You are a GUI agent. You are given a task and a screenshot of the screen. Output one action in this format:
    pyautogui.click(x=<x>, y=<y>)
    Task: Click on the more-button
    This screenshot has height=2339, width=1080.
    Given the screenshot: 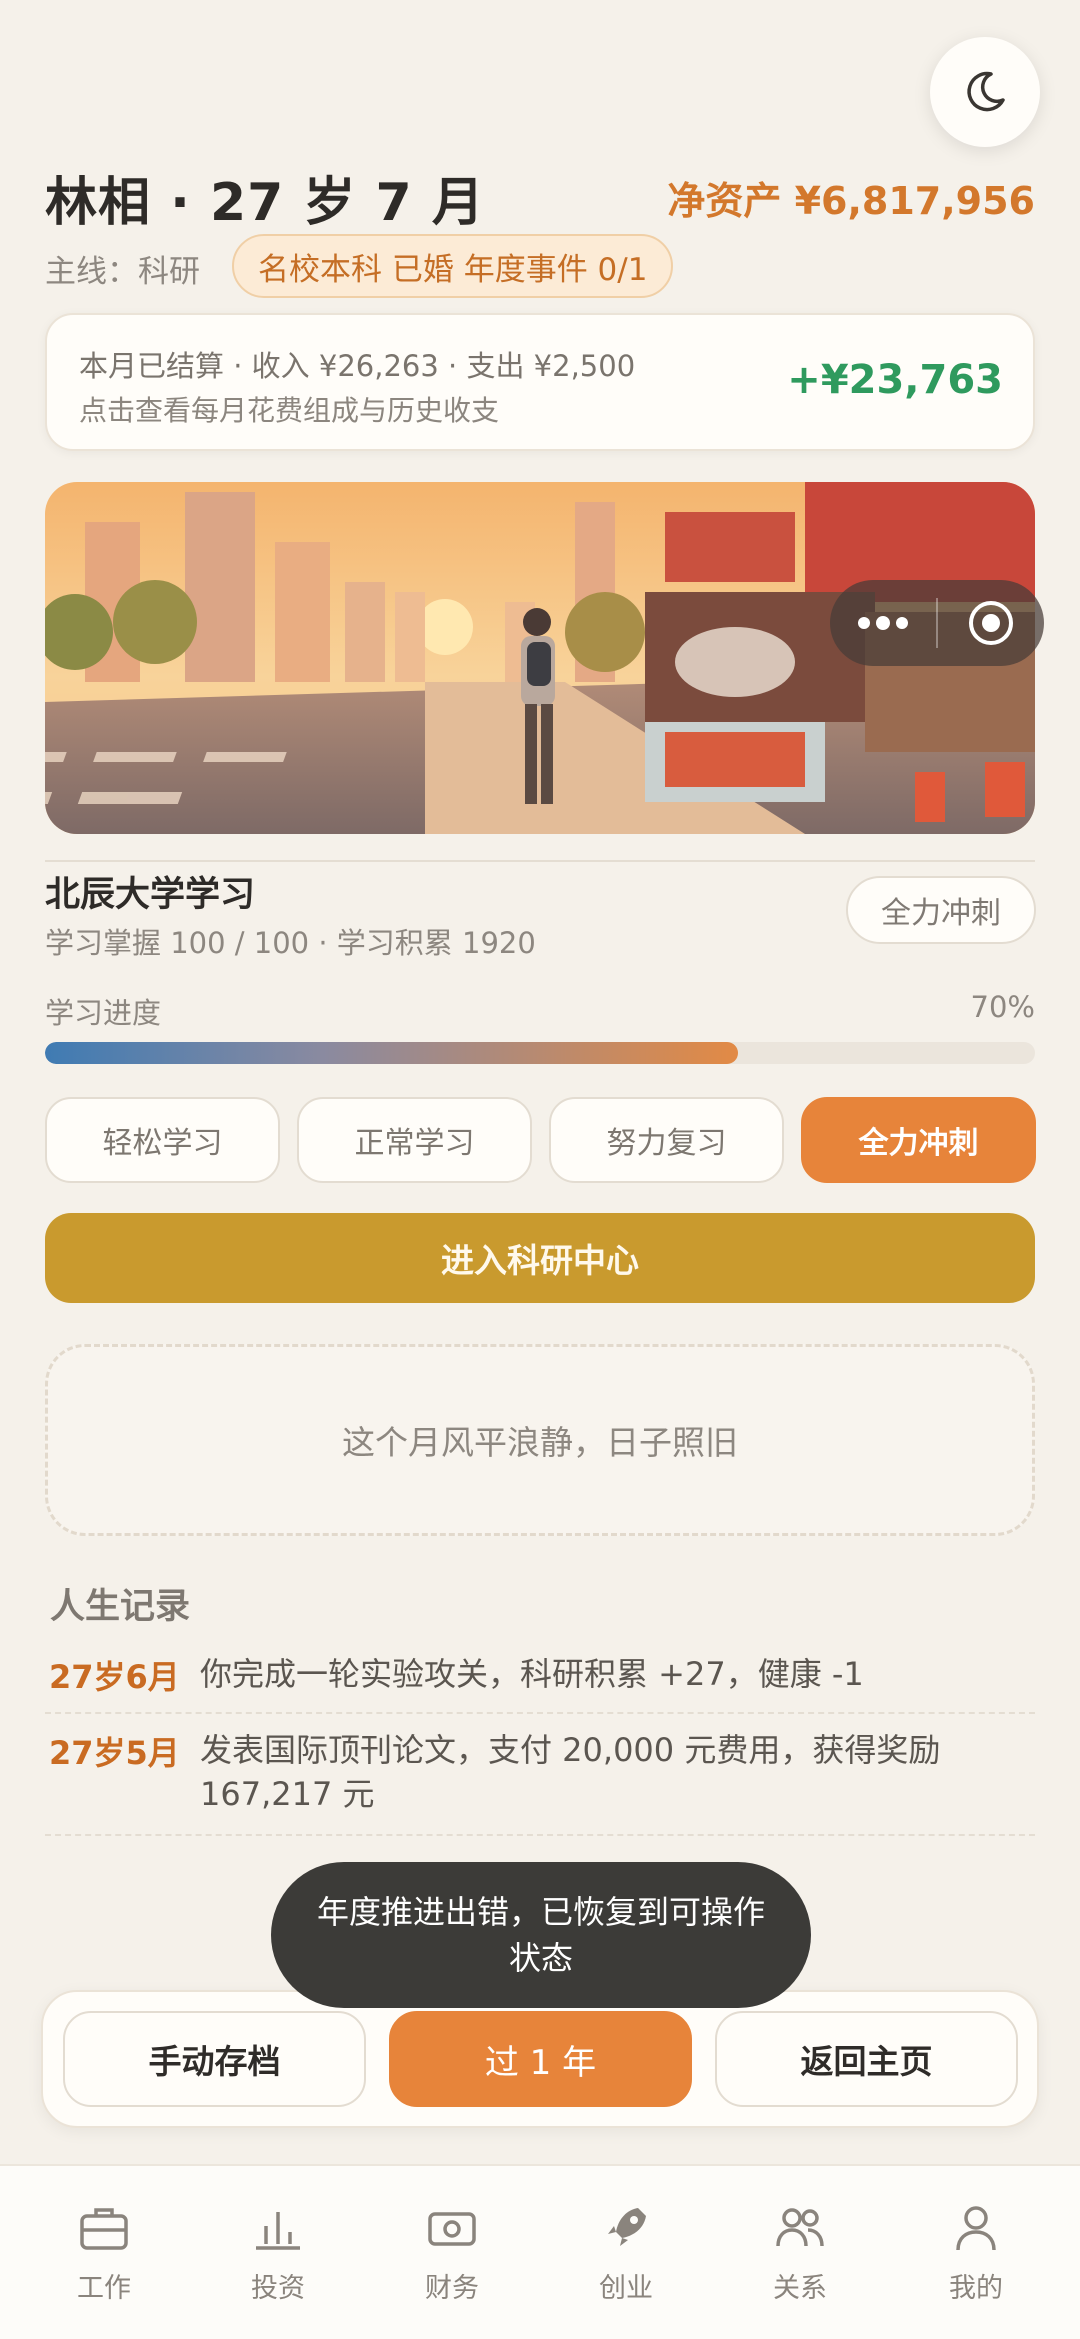 What is the action you would take?
    pyautogui.click(x=883, y=623)
    